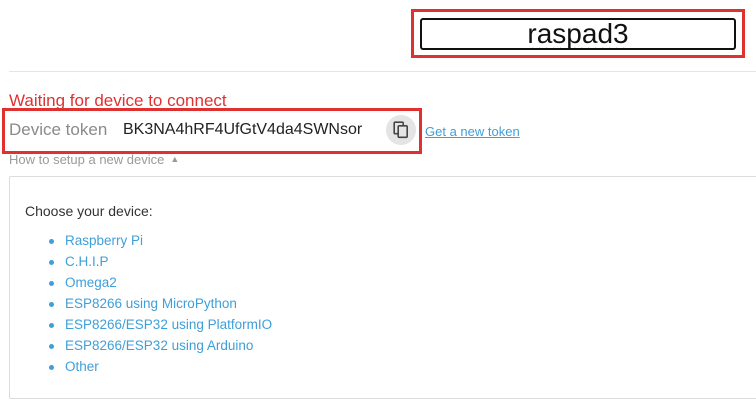 This screenshot has width=756, height=407. I want to click on device-option-label: ESP8266/ESP32 using Arduino, so click(159, 345).